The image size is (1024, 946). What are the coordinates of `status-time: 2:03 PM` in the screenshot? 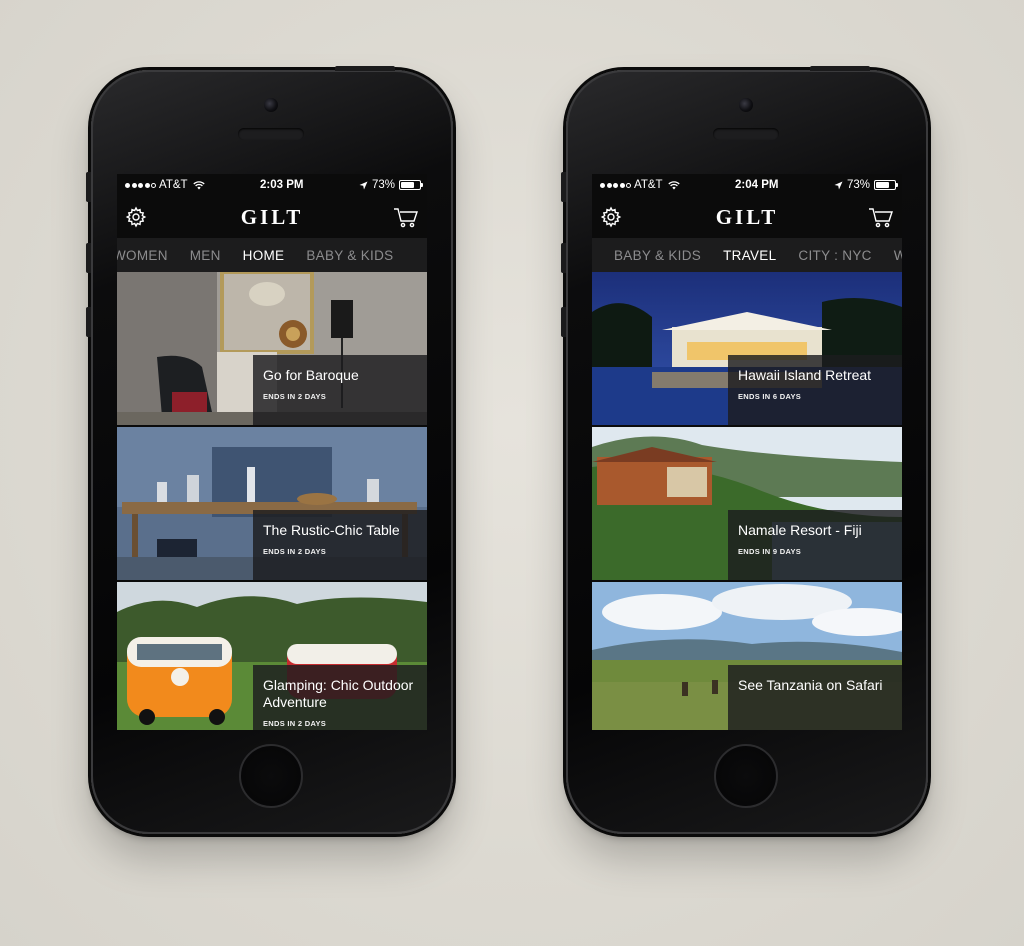 It's located at (282, 185).